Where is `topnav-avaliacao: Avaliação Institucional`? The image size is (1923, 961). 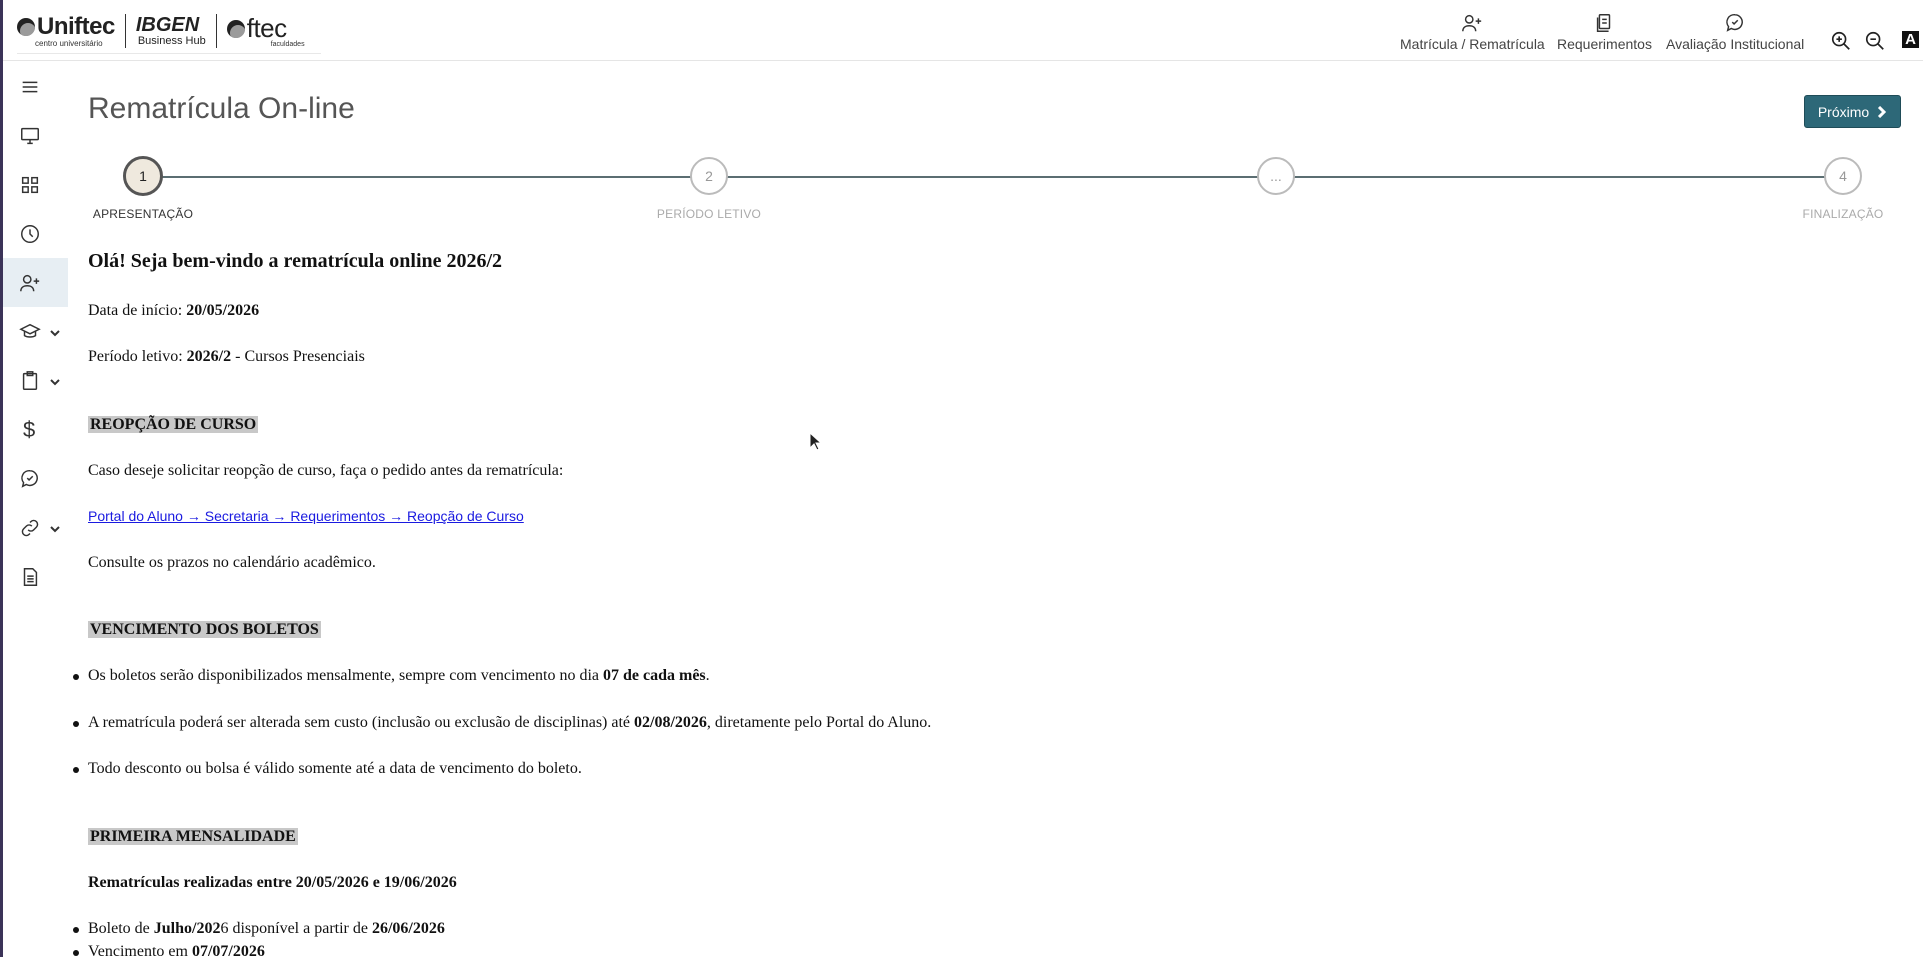
topnav-avaliacao: Avaliação Institucional is located at coordinates (1735, 32).